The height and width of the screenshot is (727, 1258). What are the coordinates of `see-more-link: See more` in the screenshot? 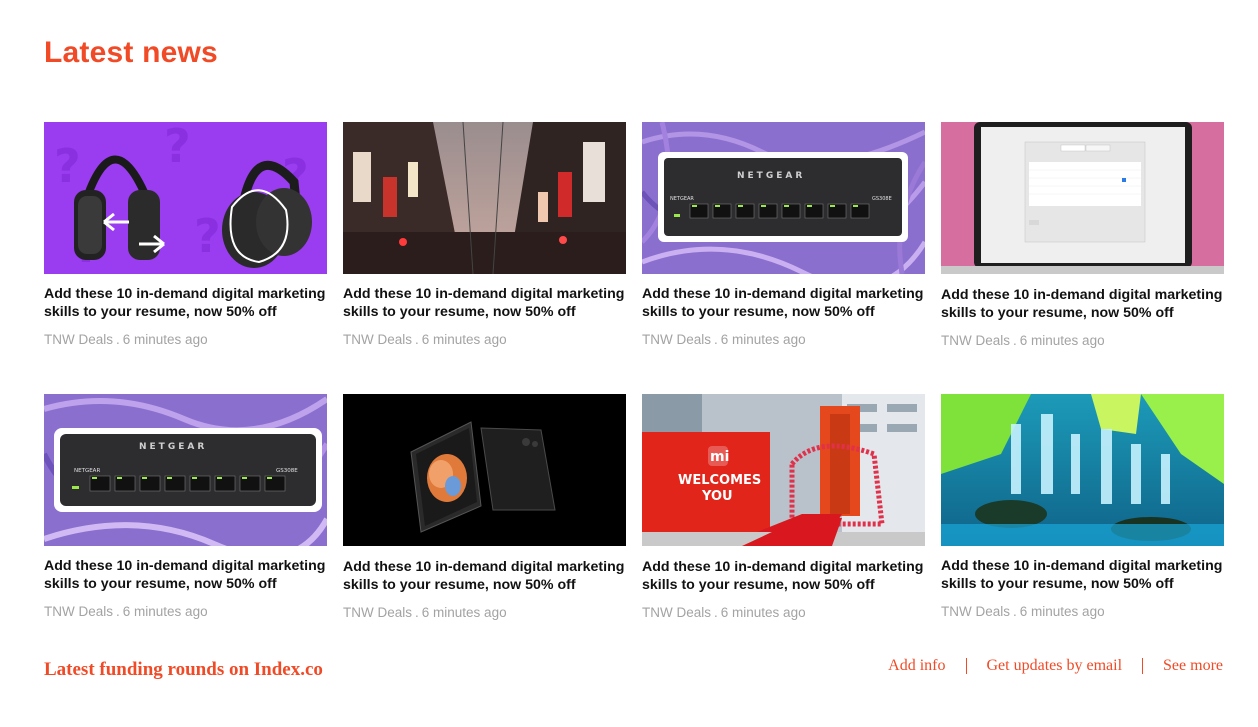 It's located at (1193, 666).